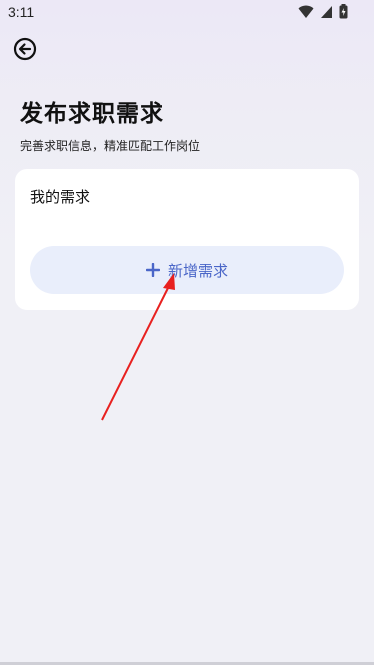 The height and width of the screenshot is (665, 374). Describe the element at coordinates (60, 197) in the screenshot. I see `card-label: 我的需求` at that location.